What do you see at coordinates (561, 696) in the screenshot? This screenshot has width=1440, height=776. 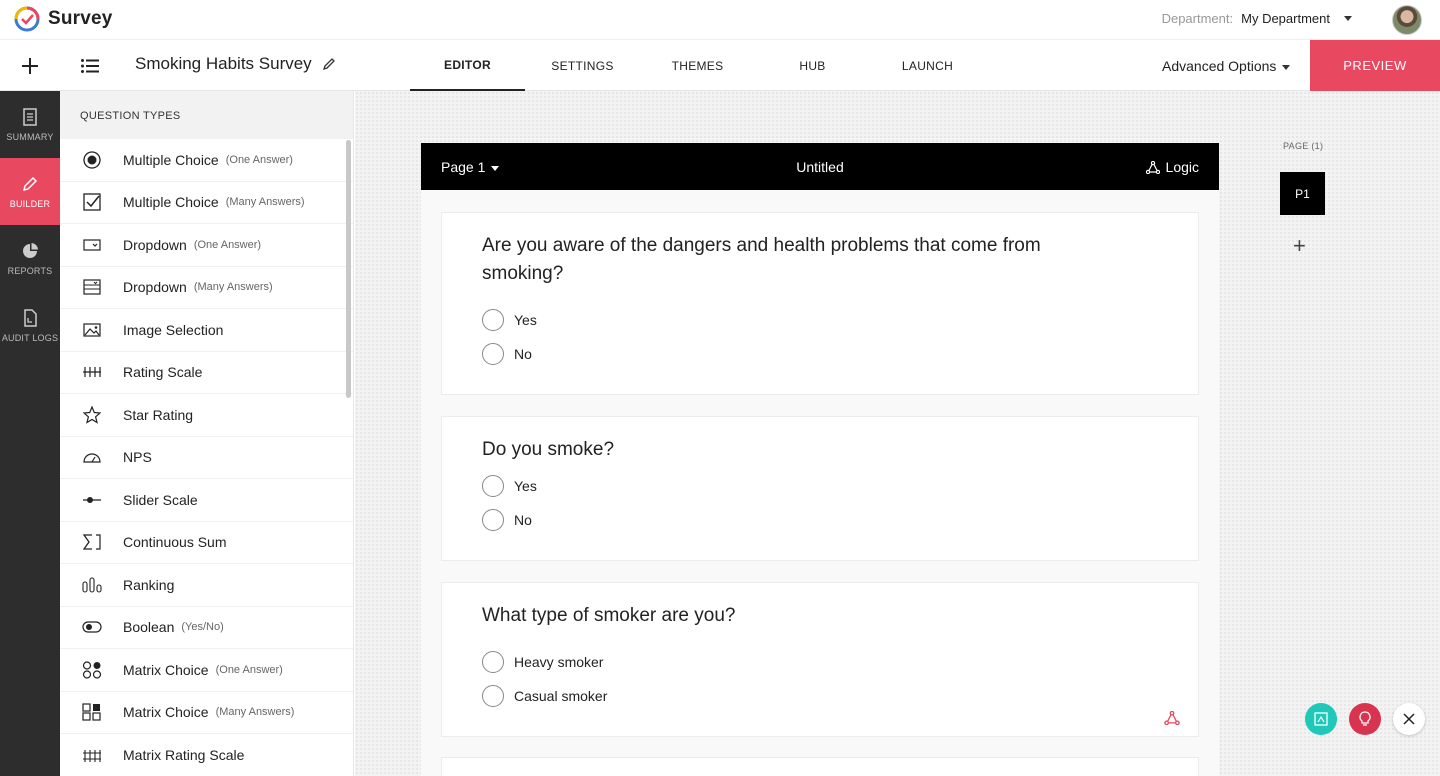 I see `answer-label: Casual smoker` at bounding box center [561, 696].